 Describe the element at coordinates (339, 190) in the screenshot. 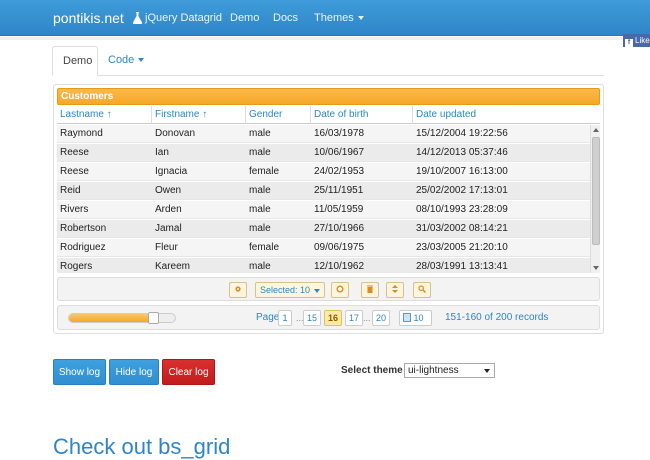

I see `cell-date-of-birth: 25/11/1951` at that location.